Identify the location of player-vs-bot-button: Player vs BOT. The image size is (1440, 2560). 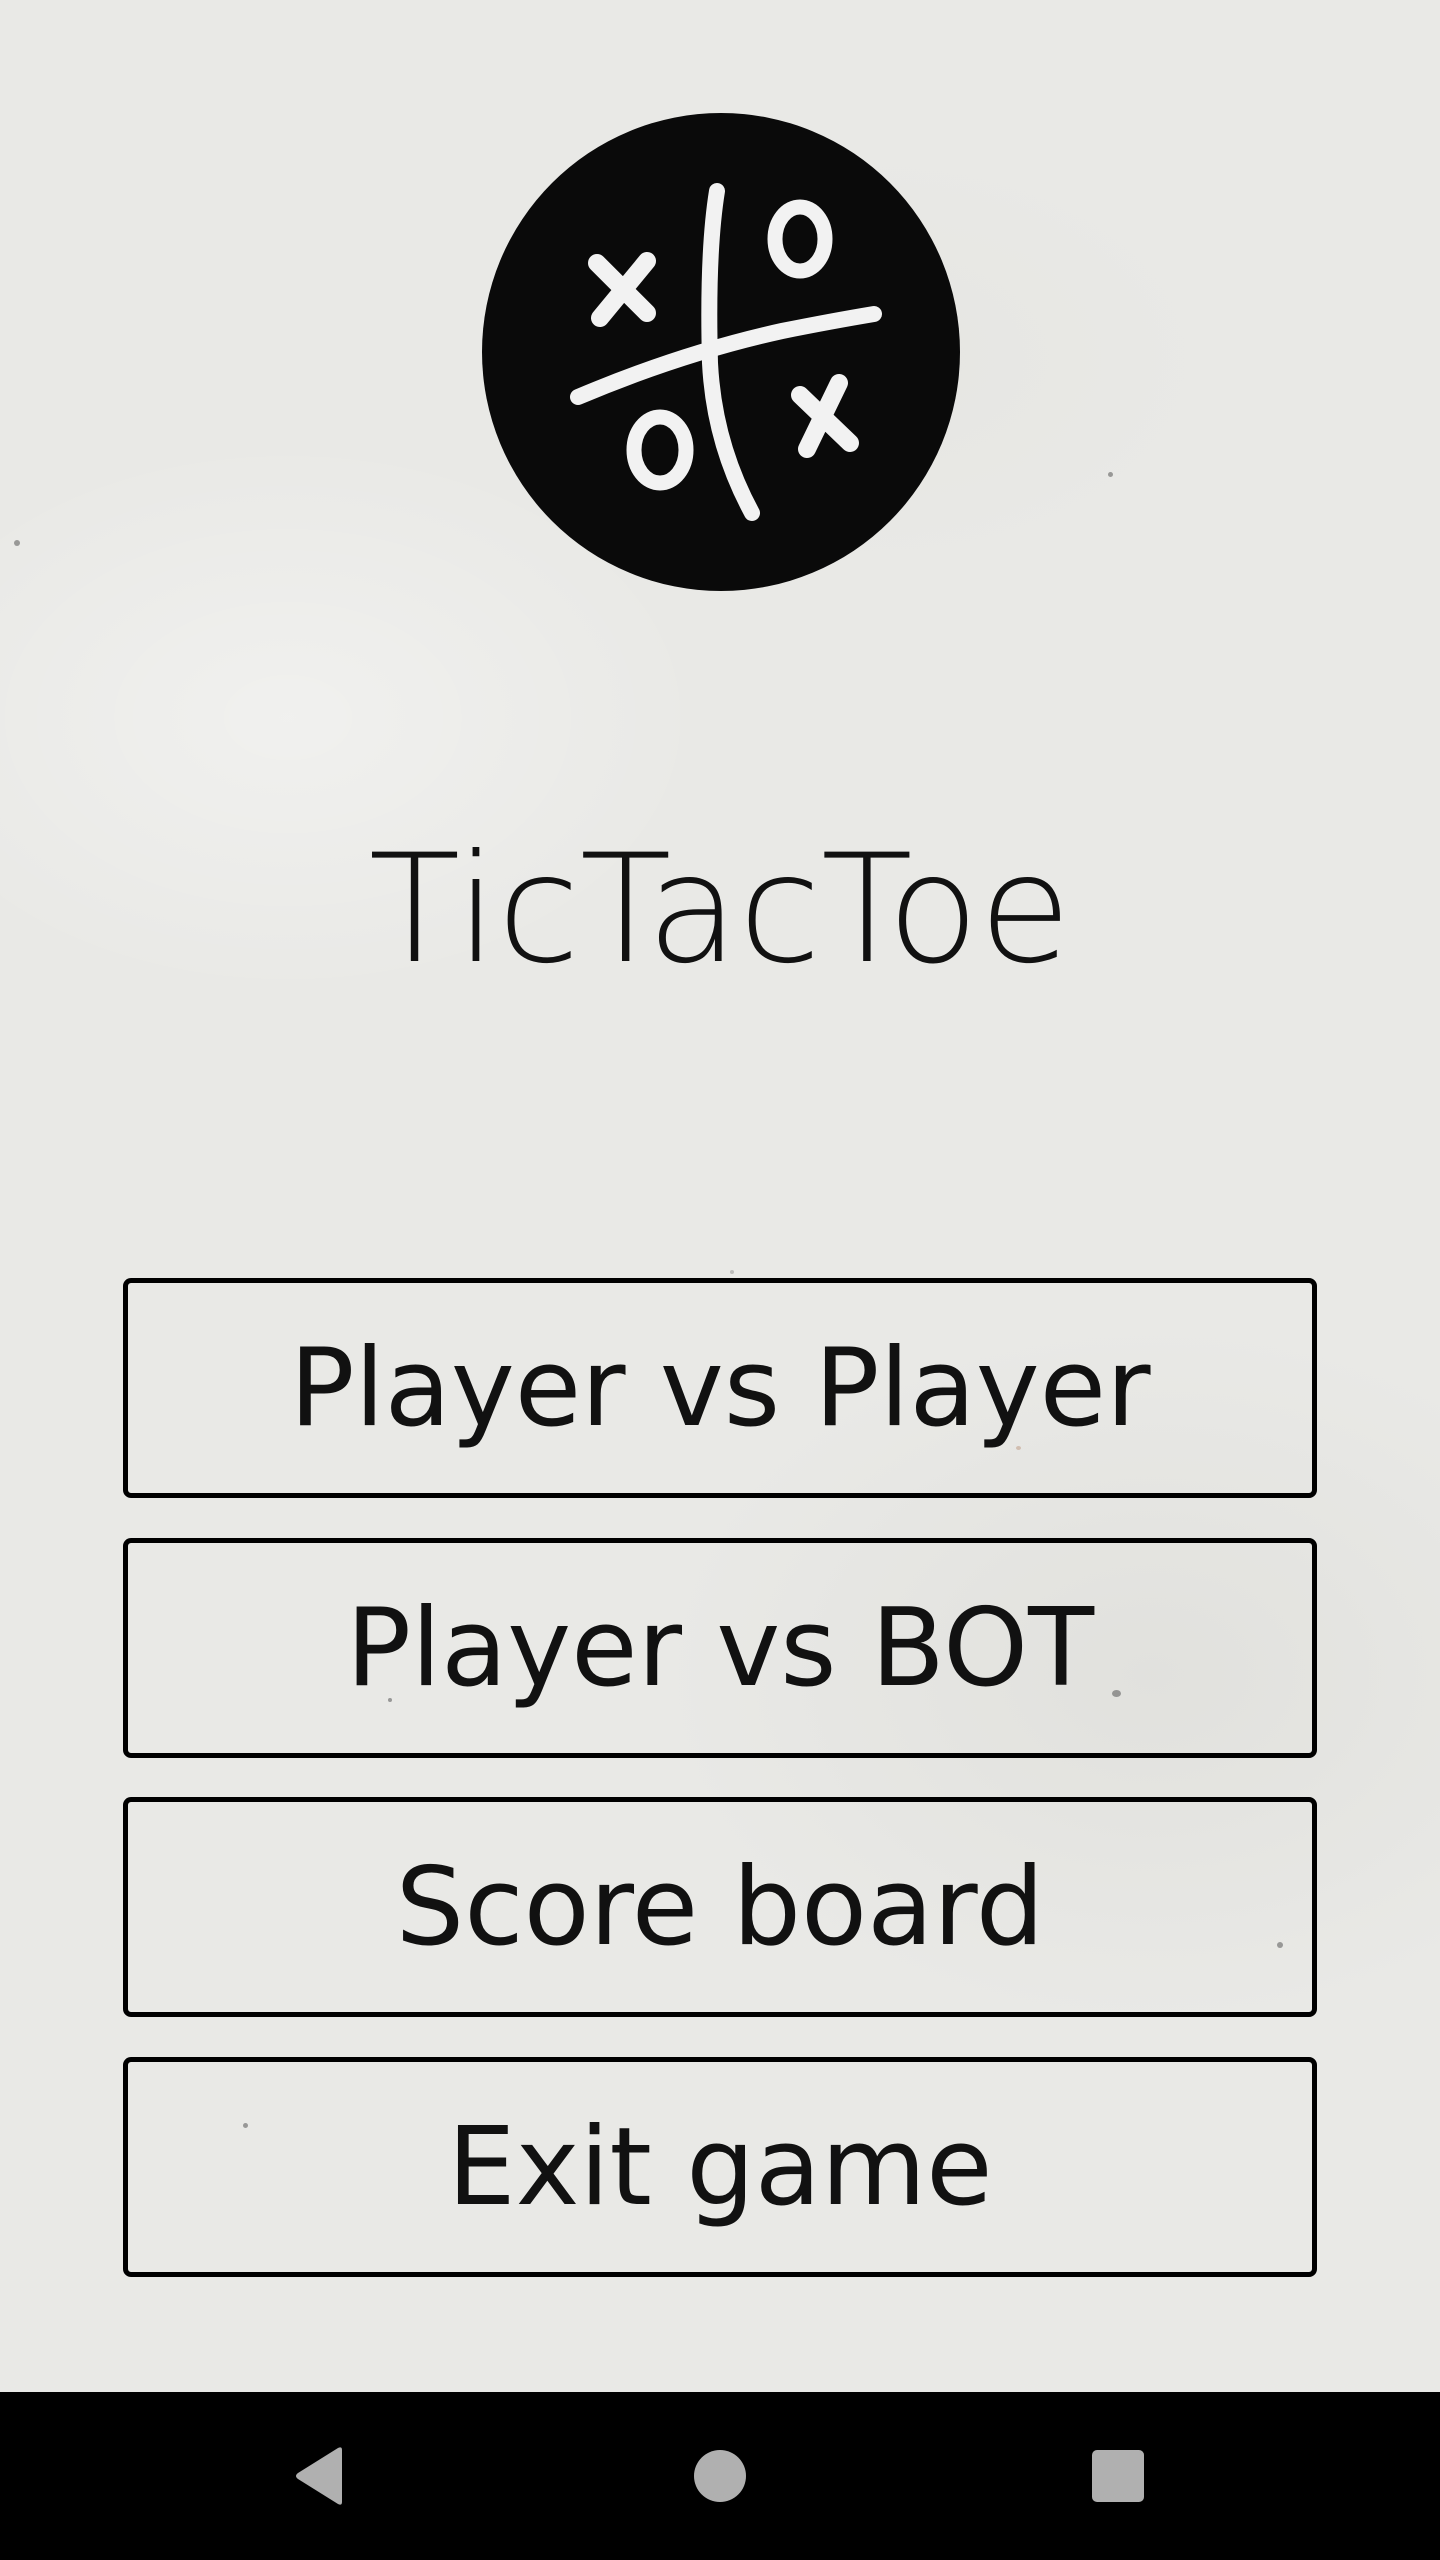
(720, 1648).